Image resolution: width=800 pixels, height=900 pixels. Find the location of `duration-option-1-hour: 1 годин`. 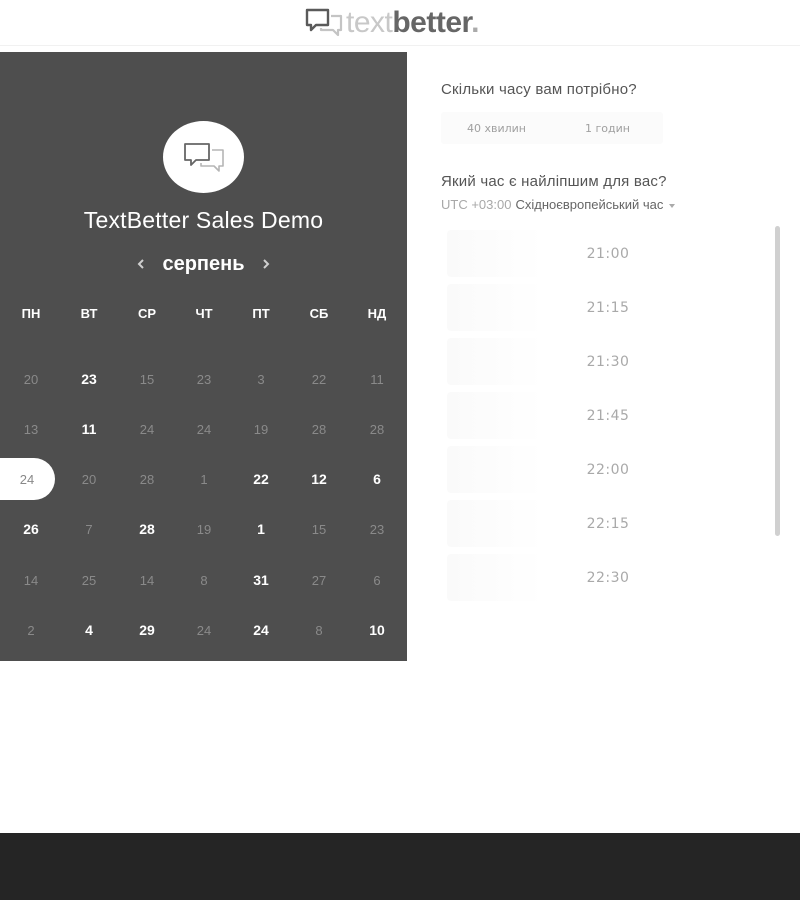

duration-option-1-hour: 1 годин is located at coordinates (607, 128).